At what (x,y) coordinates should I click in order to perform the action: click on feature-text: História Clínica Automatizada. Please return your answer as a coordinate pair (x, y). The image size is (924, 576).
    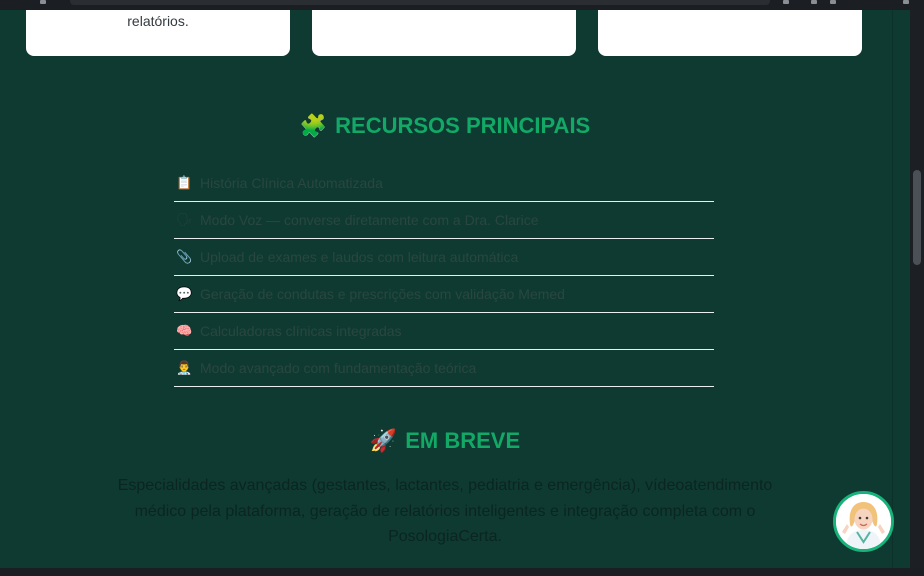
    Looking at the image, I should click on (291, 183).